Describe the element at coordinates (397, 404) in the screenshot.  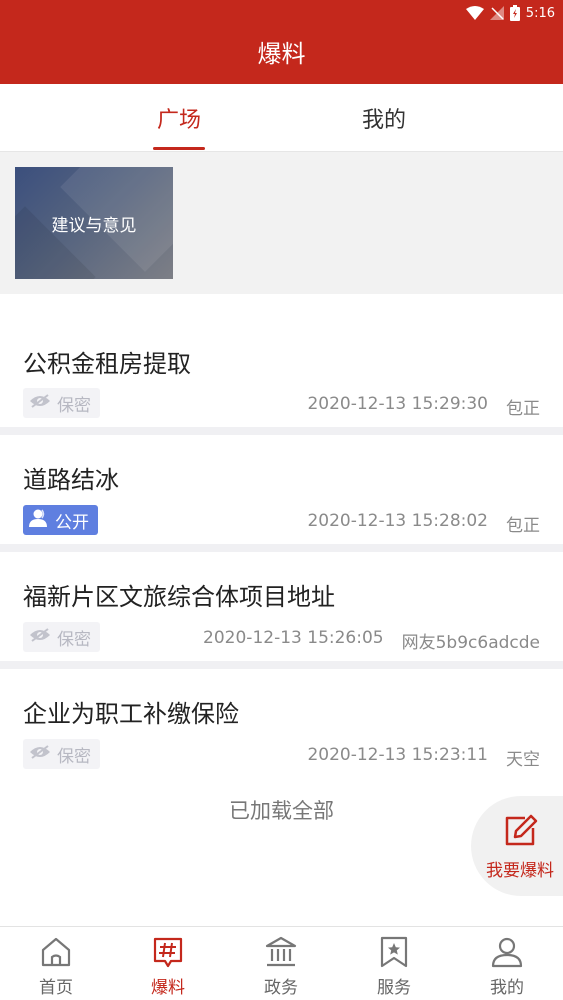
I see `post-datetime: 2020-12-13 15:29:30` at that location.